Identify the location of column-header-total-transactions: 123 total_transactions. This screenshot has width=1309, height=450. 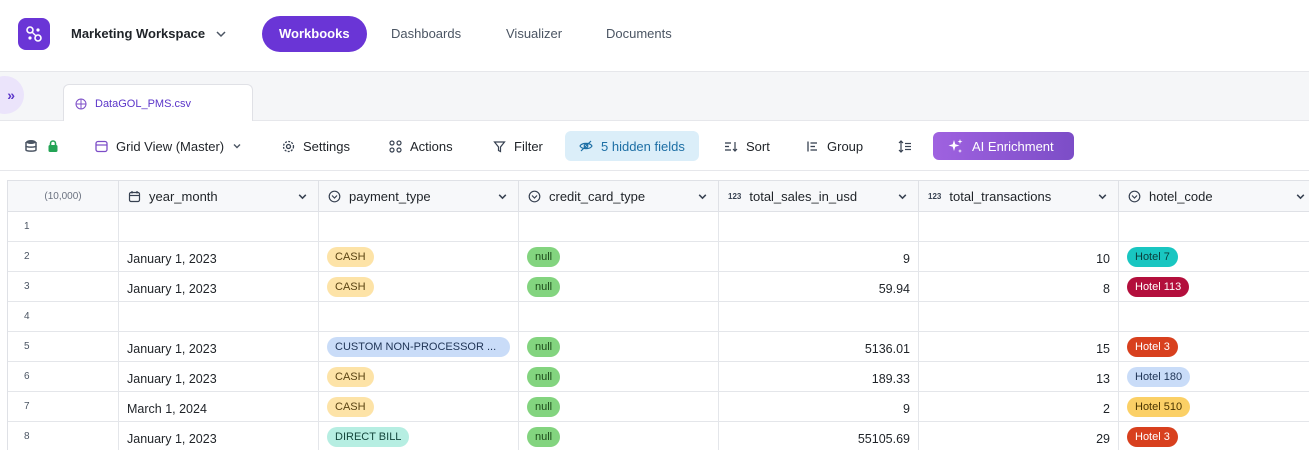
(1019, 196).